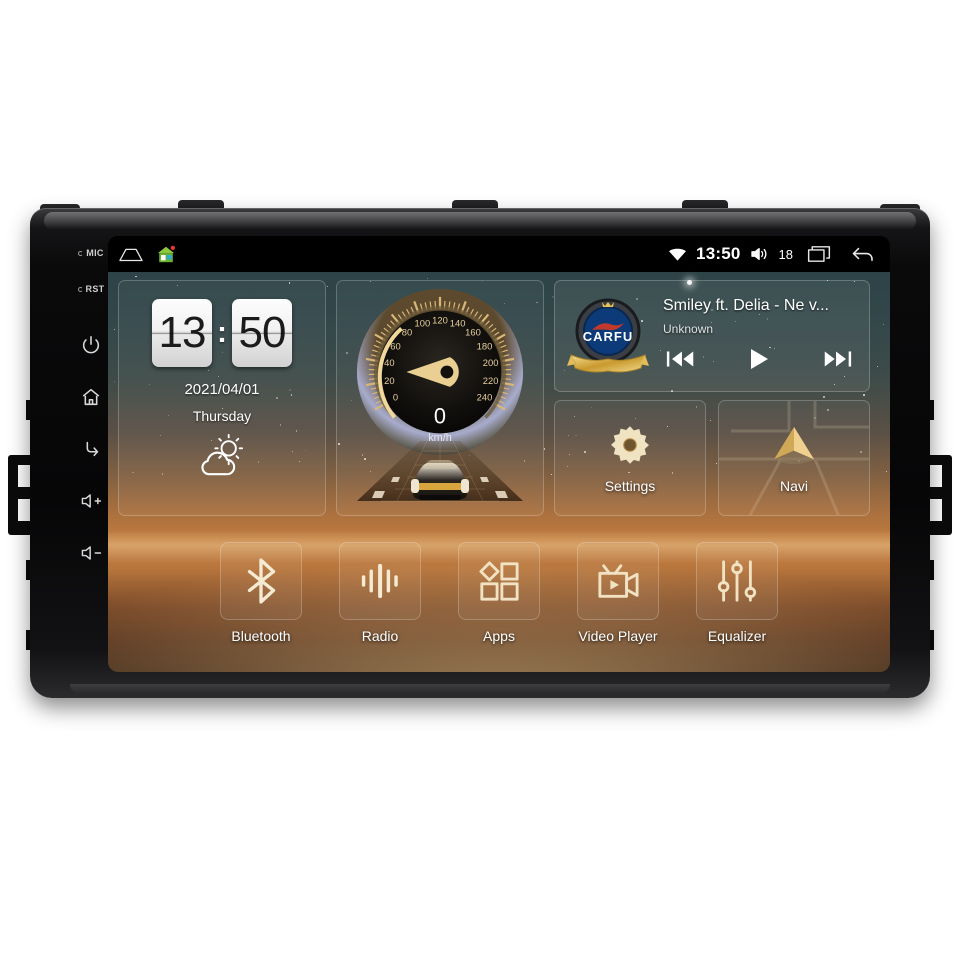  Describe the element at coordinates (440, 471) in the screenshot. I see `road-with-car-graphic` at that location.